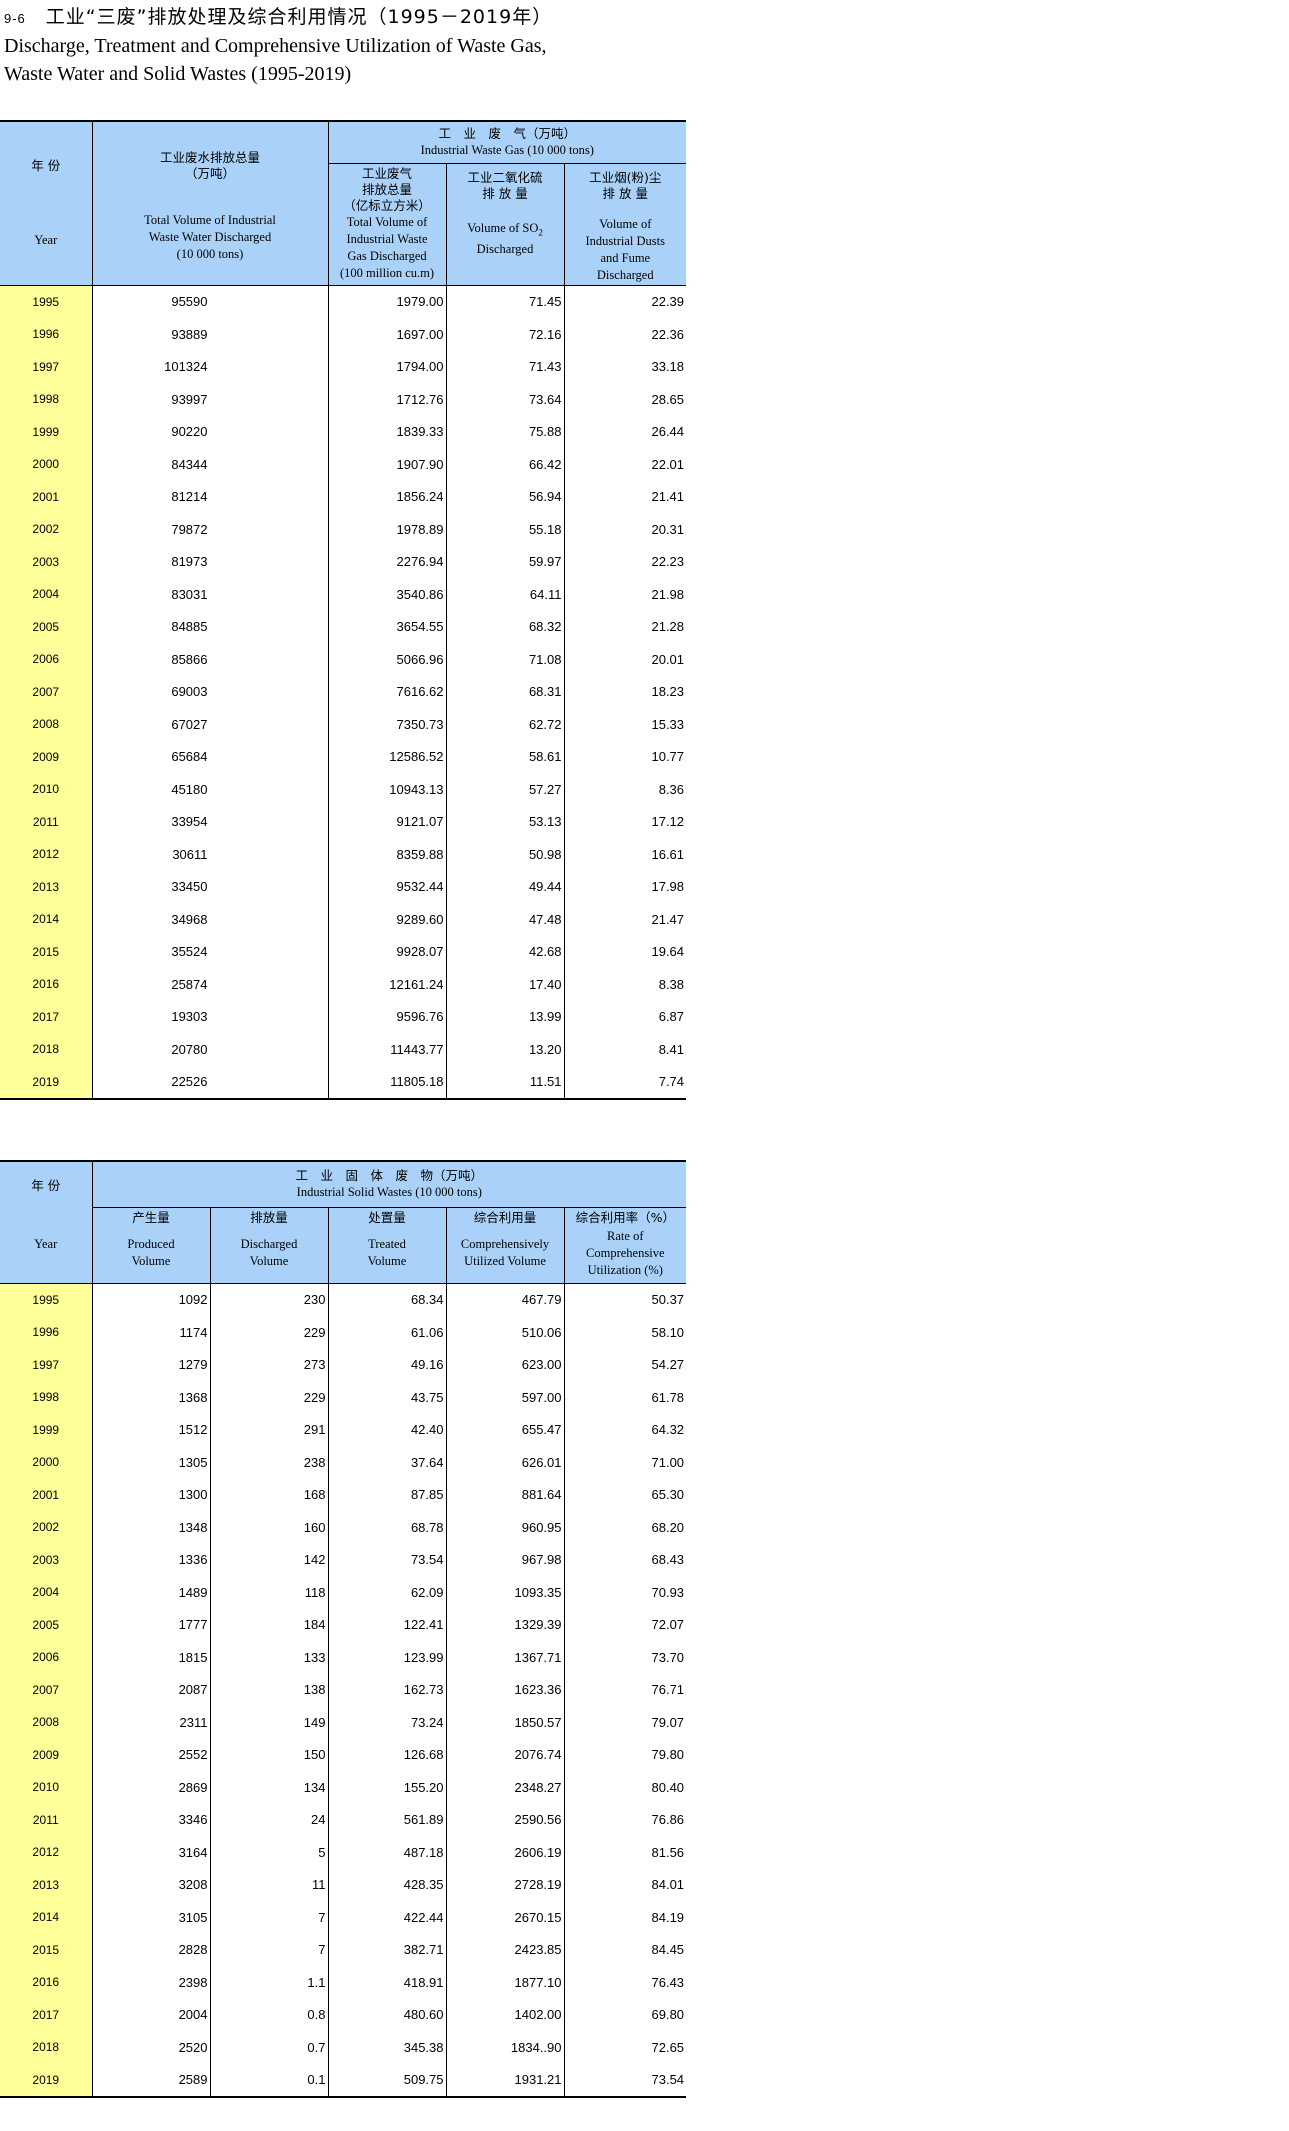  Describe the element at coordinates (210, 594) in the screenshot. I see `waste-water-cell: 83031` at that location.